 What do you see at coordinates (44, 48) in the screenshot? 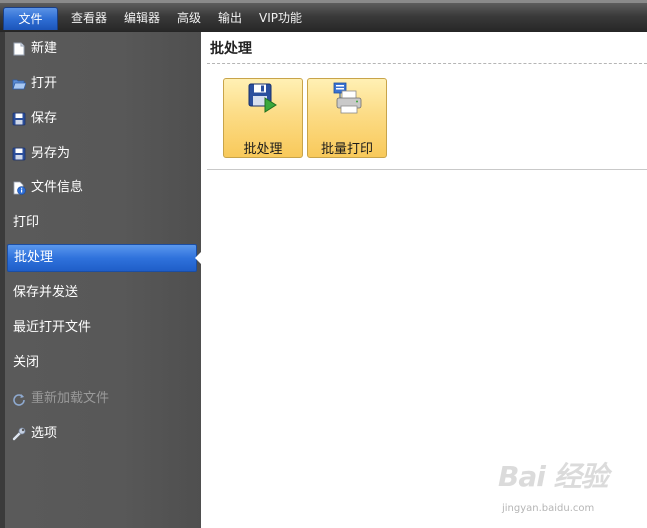
I see `sidebar-item-label: 新建` at bounding box center [44, 48].